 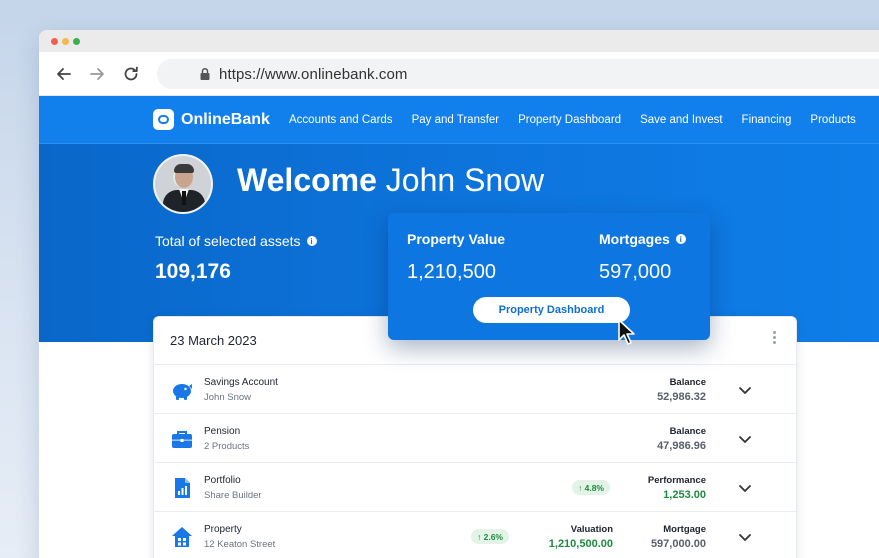 I want to click on welcome-prefix: Welcome, so click(x=307, y=180).